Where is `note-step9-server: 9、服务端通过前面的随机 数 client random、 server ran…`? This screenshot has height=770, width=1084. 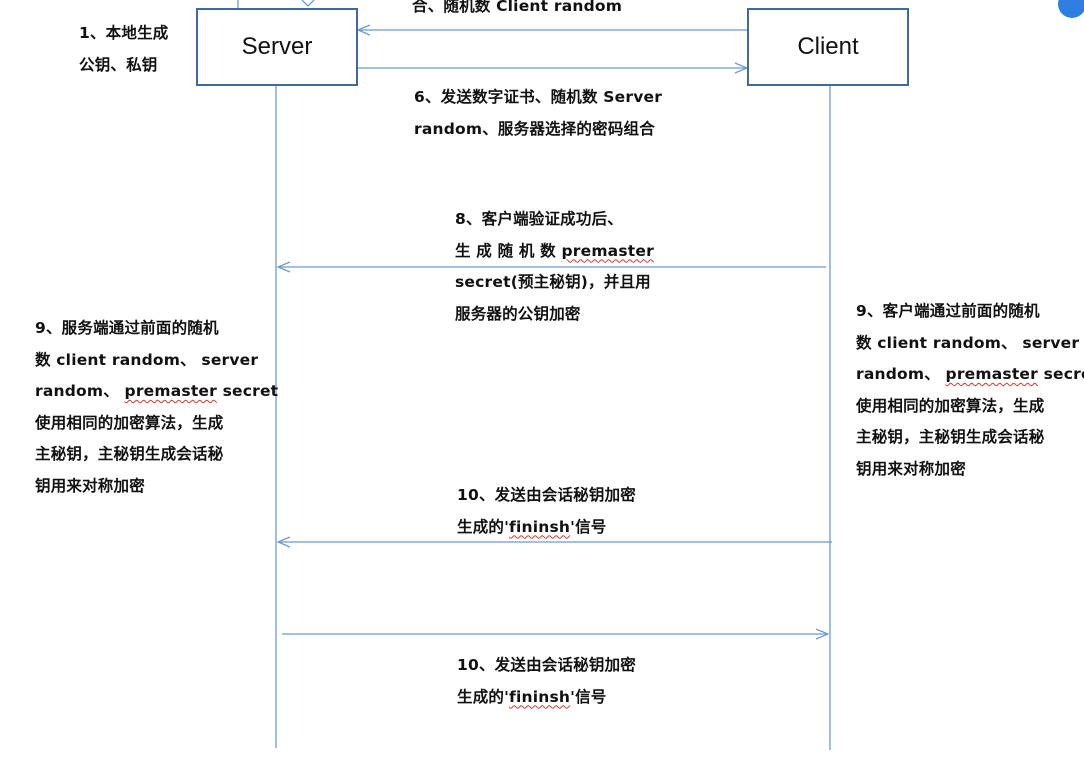
note-step9-server: 9、服务端通过前面的随机 数 client random、 server ran… is located at coordinates (156, 407).